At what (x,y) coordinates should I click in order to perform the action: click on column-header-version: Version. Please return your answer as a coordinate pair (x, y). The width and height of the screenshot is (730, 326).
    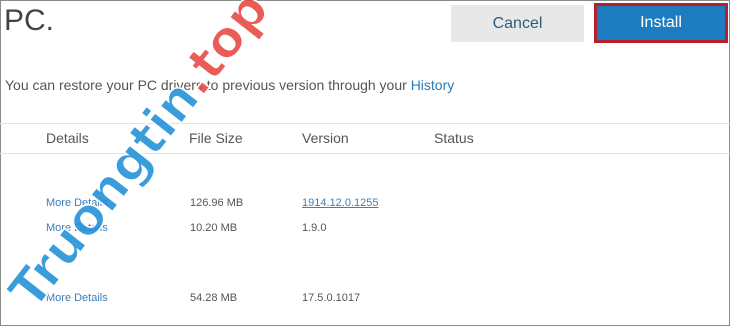
    Looking at the image, I should click on (325, 138).